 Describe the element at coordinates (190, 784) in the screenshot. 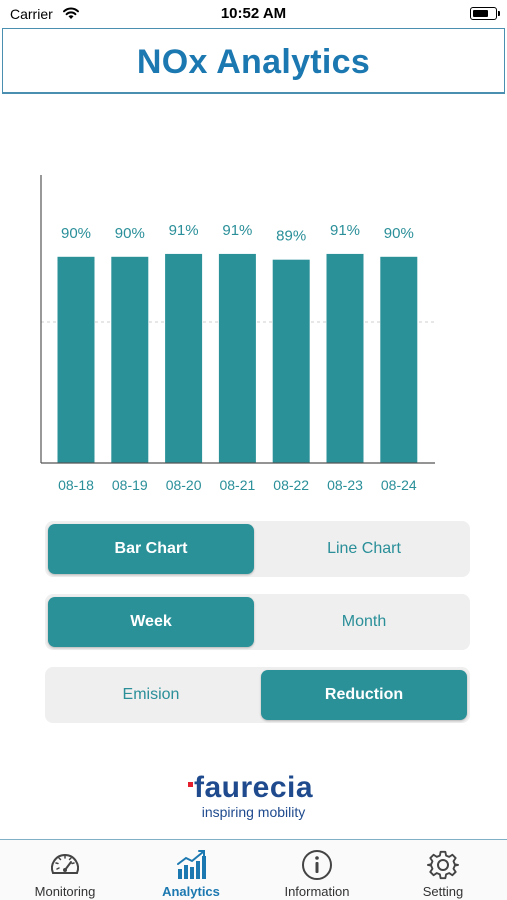

I see `logo-dot` at that location.